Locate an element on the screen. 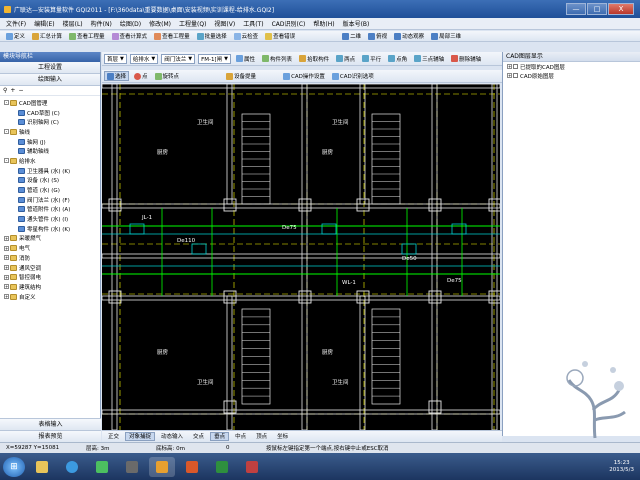  taskbar-app-media is located at coordinates (132, 467).